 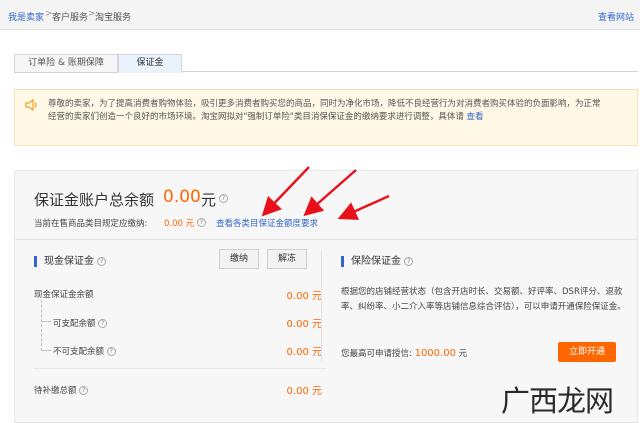 I want to click on available-balance-label: 可支配余额 ?, so click(x=80, y=323).